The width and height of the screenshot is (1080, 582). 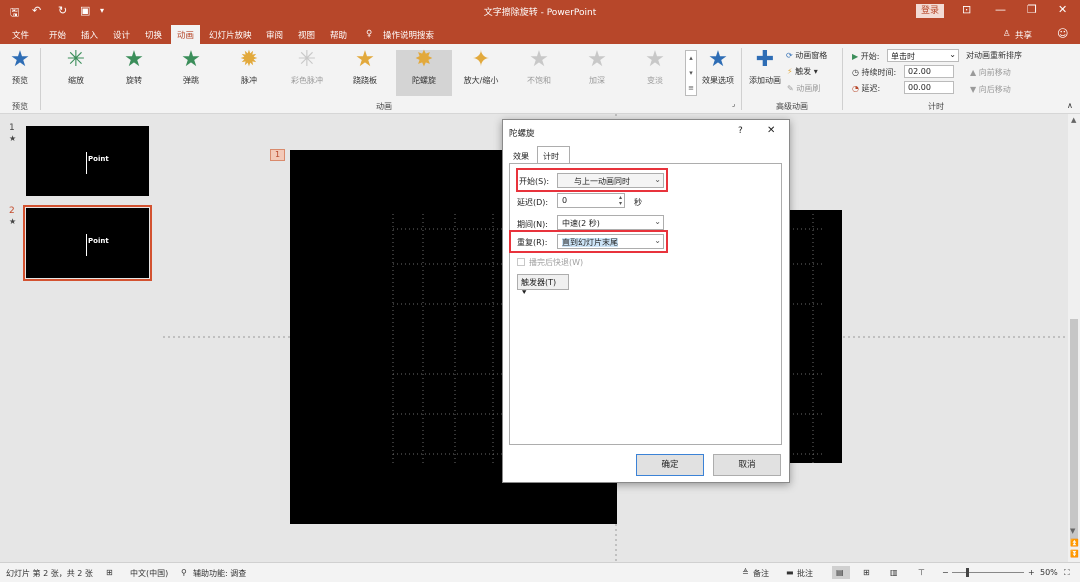 What do you see at coordinates (808, 88) in the screenshot?
I see `animation-painter-label: 动画刷` at bounding box center [808, 88].